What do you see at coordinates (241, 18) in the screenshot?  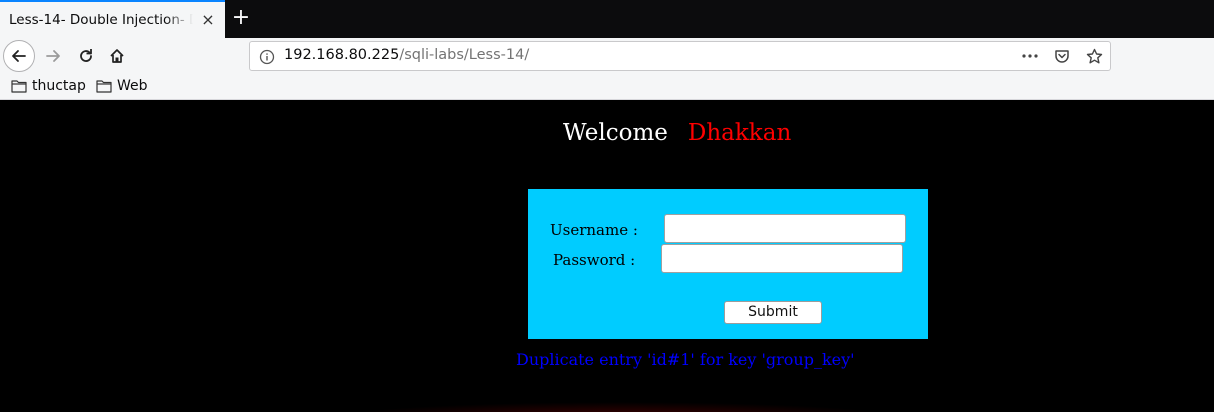 I see `new-tab-button: +` at bounding box center [241, 18].